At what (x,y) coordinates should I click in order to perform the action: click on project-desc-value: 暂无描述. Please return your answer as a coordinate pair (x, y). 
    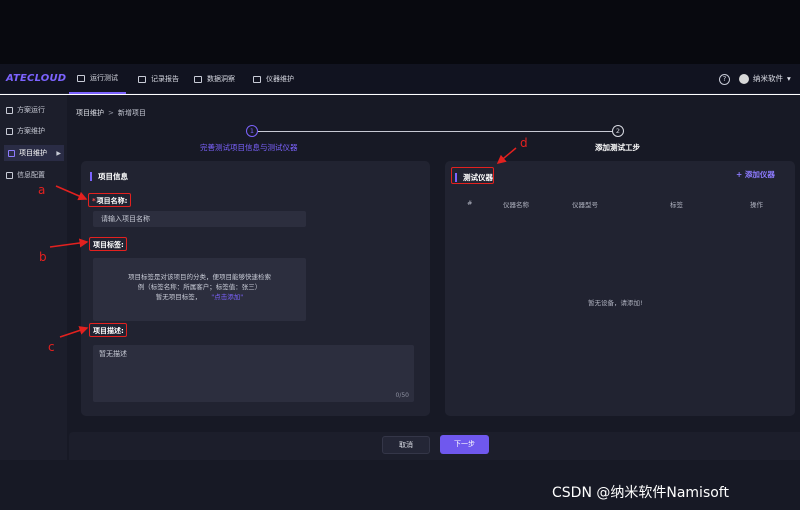
    Looking at the image, I should click on (113, 354).